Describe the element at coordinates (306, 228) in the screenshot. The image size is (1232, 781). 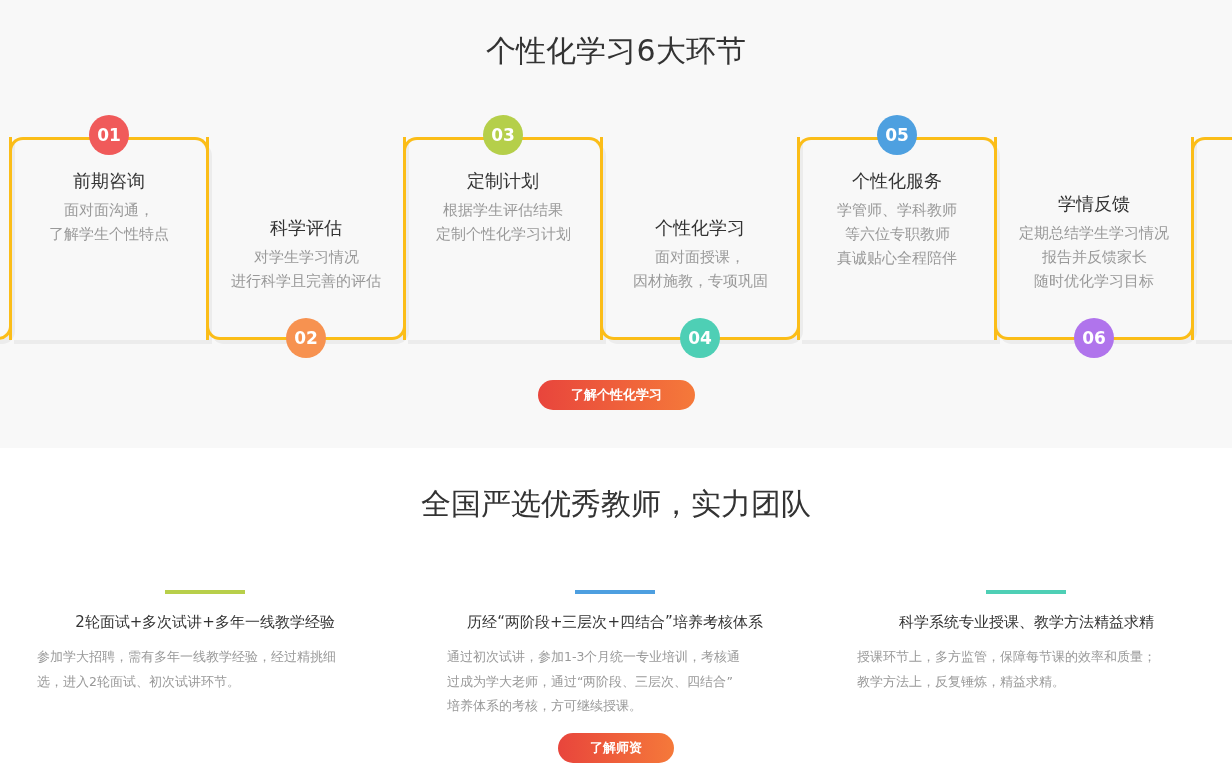
I see `step-title: 科学评估` at that location.